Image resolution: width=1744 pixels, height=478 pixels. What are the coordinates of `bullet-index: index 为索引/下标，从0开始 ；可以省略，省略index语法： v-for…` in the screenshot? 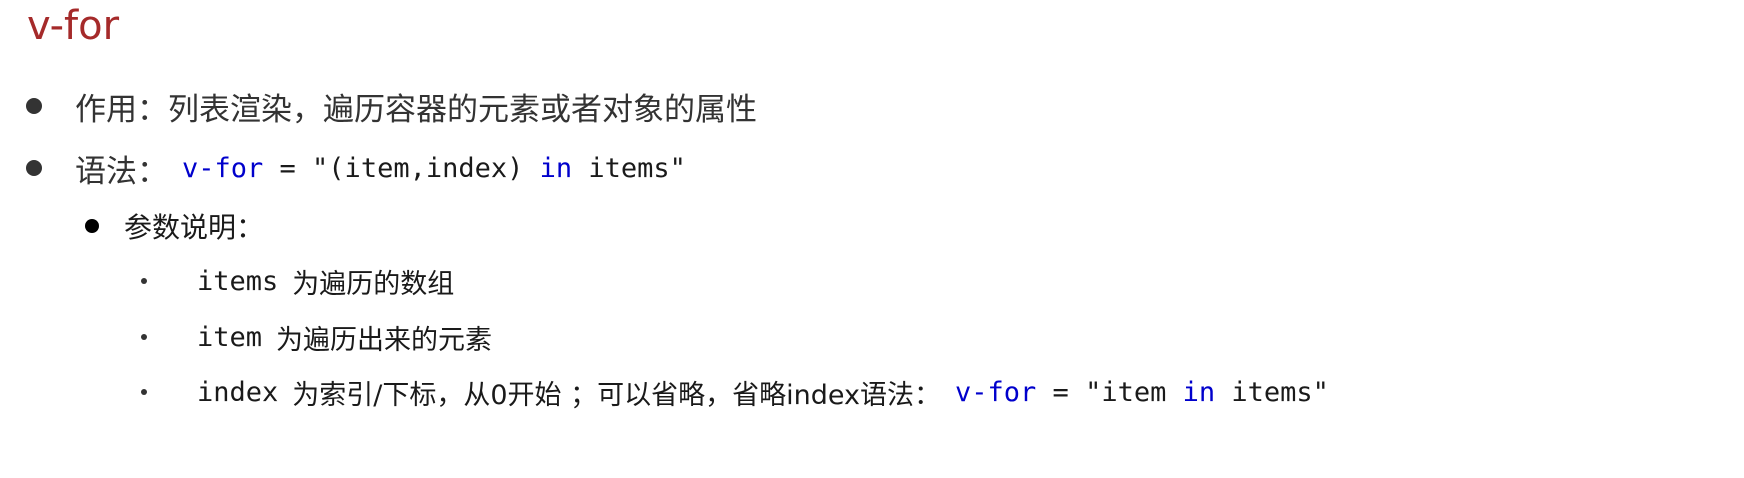 It's located at (735, 392).